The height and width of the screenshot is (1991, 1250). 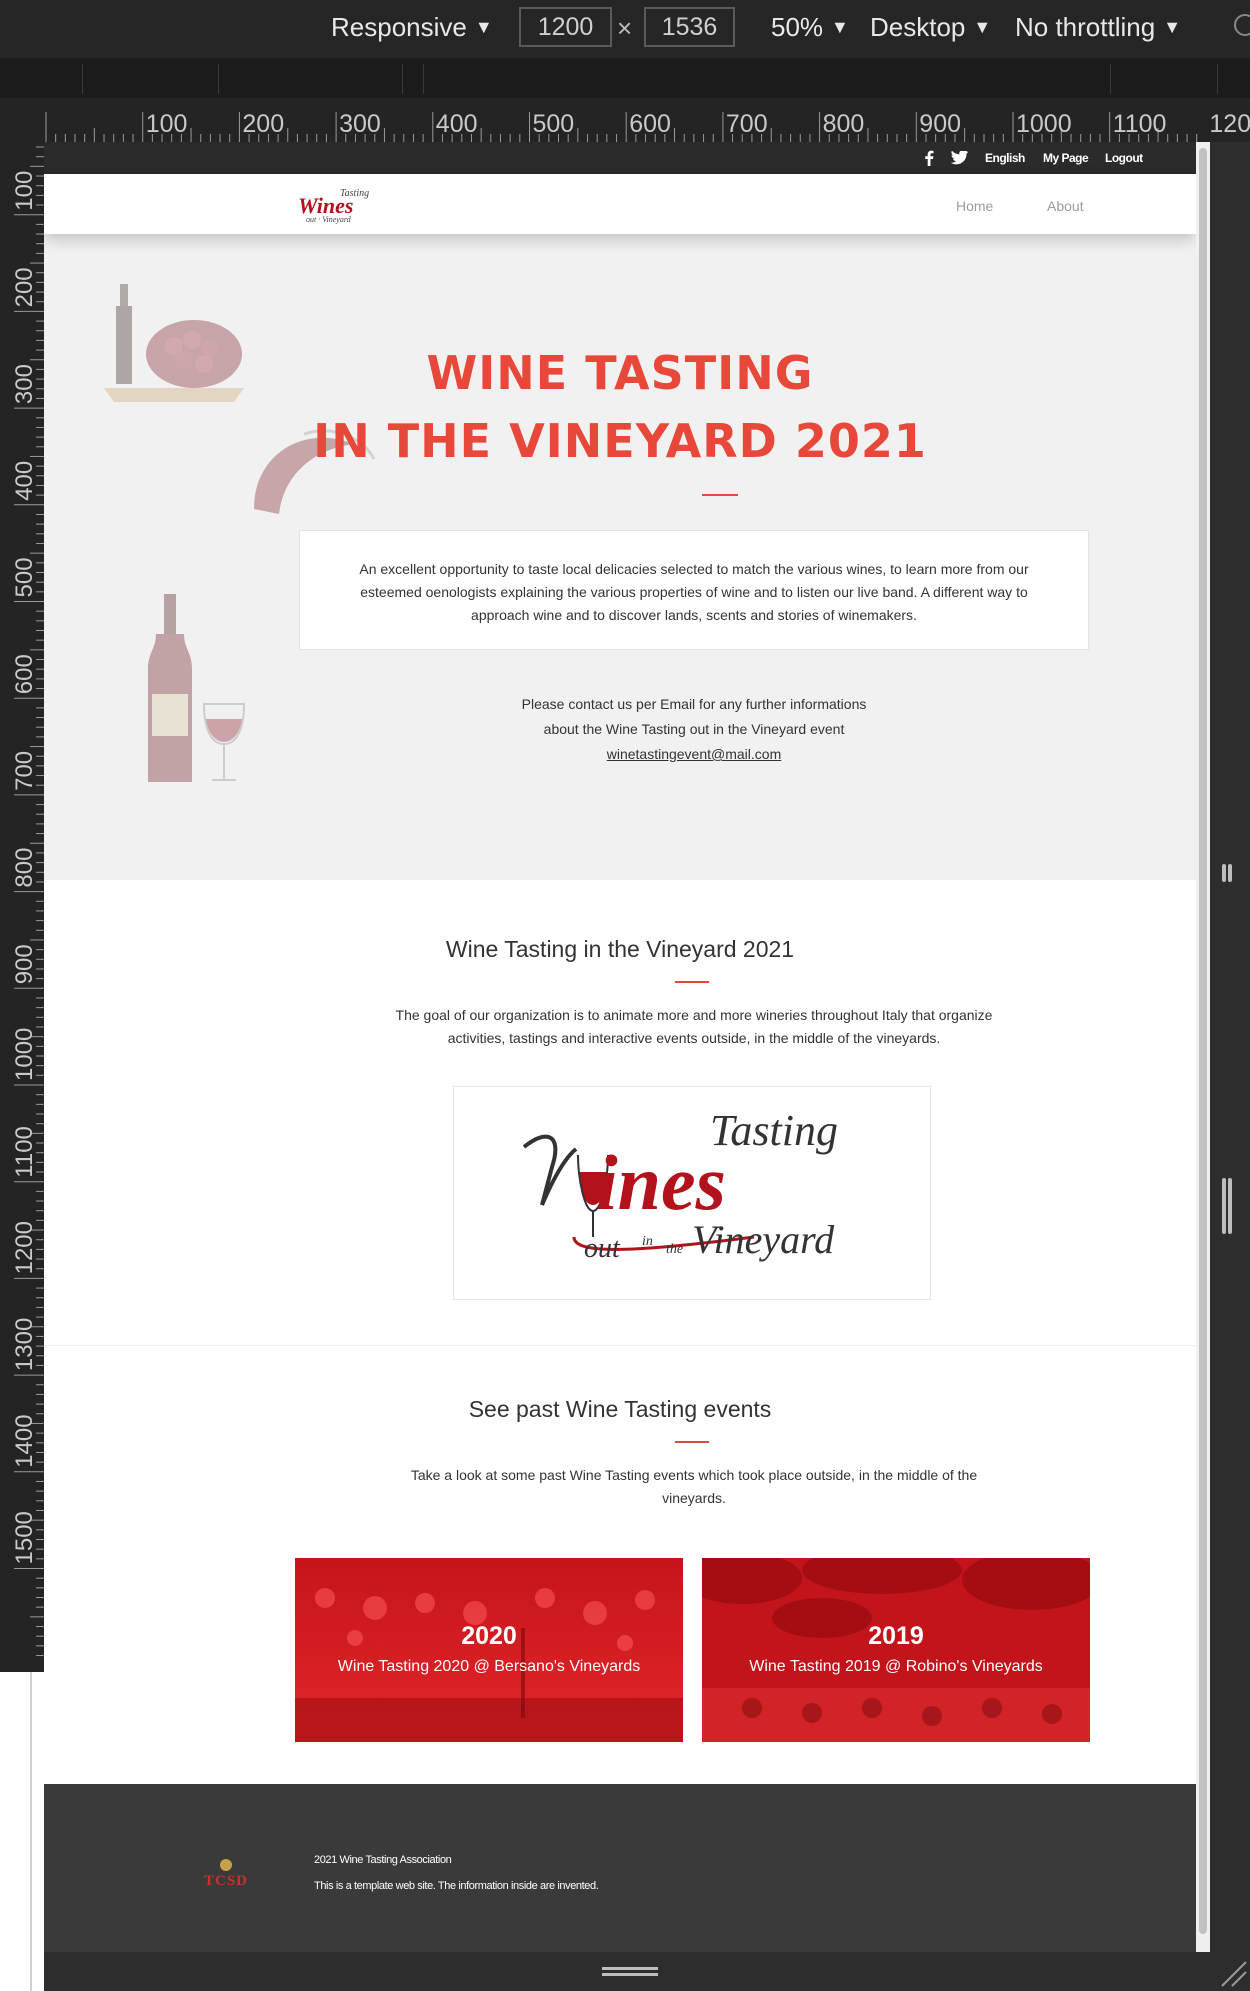 I want to click on event-year: 2019, so click(x=896, y=1636).